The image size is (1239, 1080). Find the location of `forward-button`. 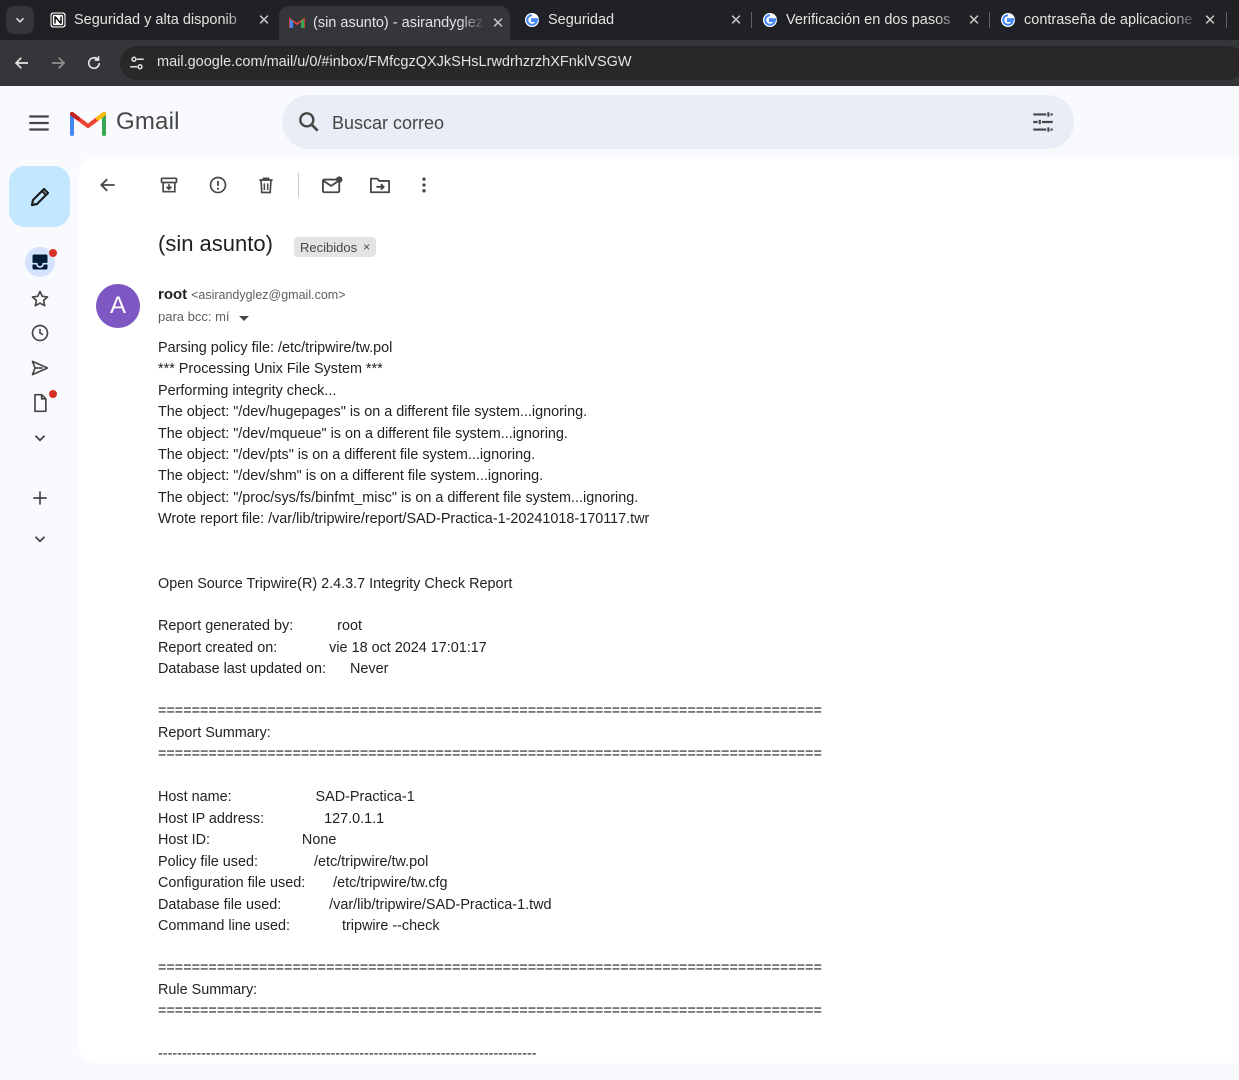

forward-button is located at coordinates (58, 63).